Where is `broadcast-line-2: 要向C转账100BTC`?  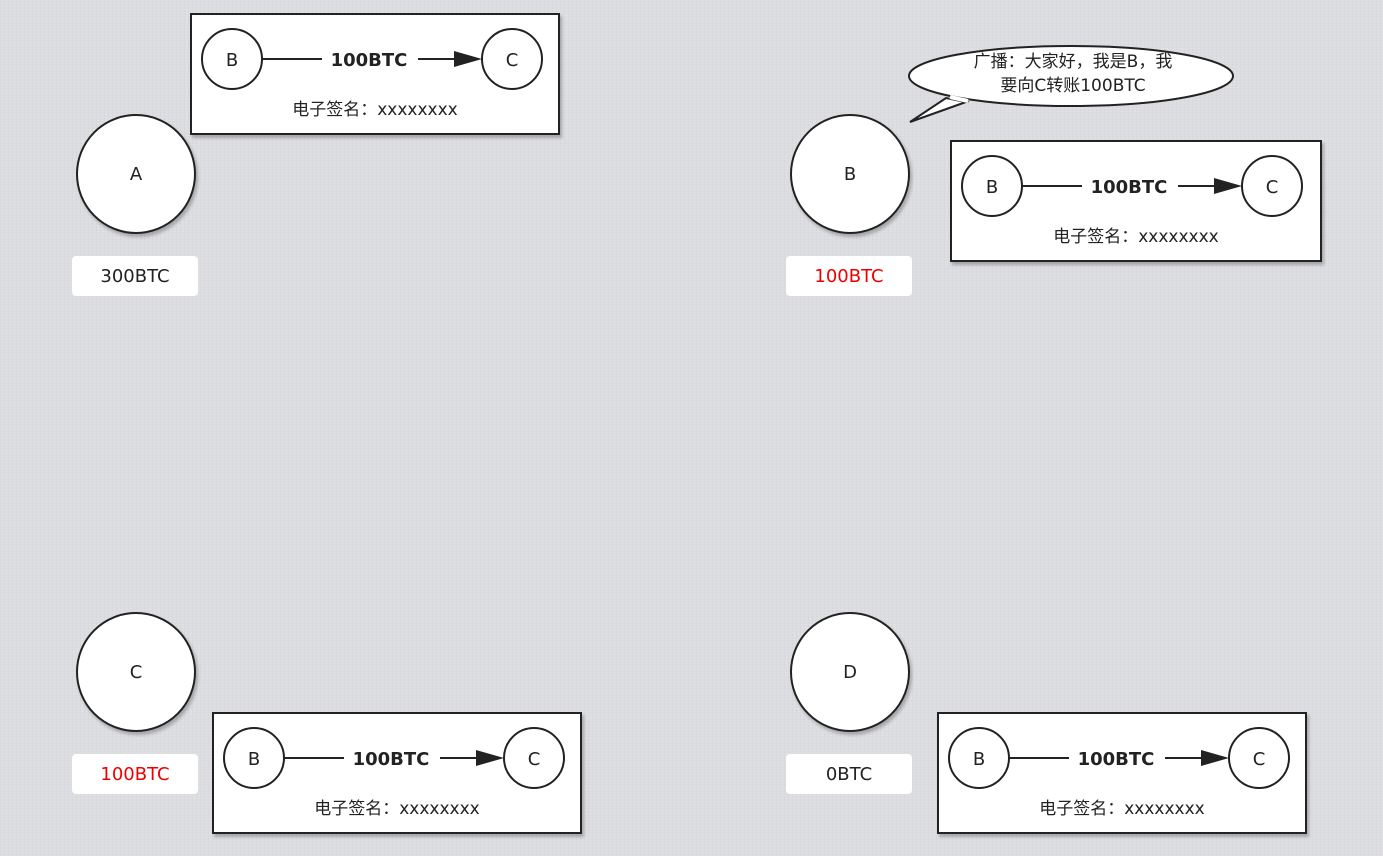 broadcast-line-2: 要向C转账100BTC is located at coordinates (1073, 86).